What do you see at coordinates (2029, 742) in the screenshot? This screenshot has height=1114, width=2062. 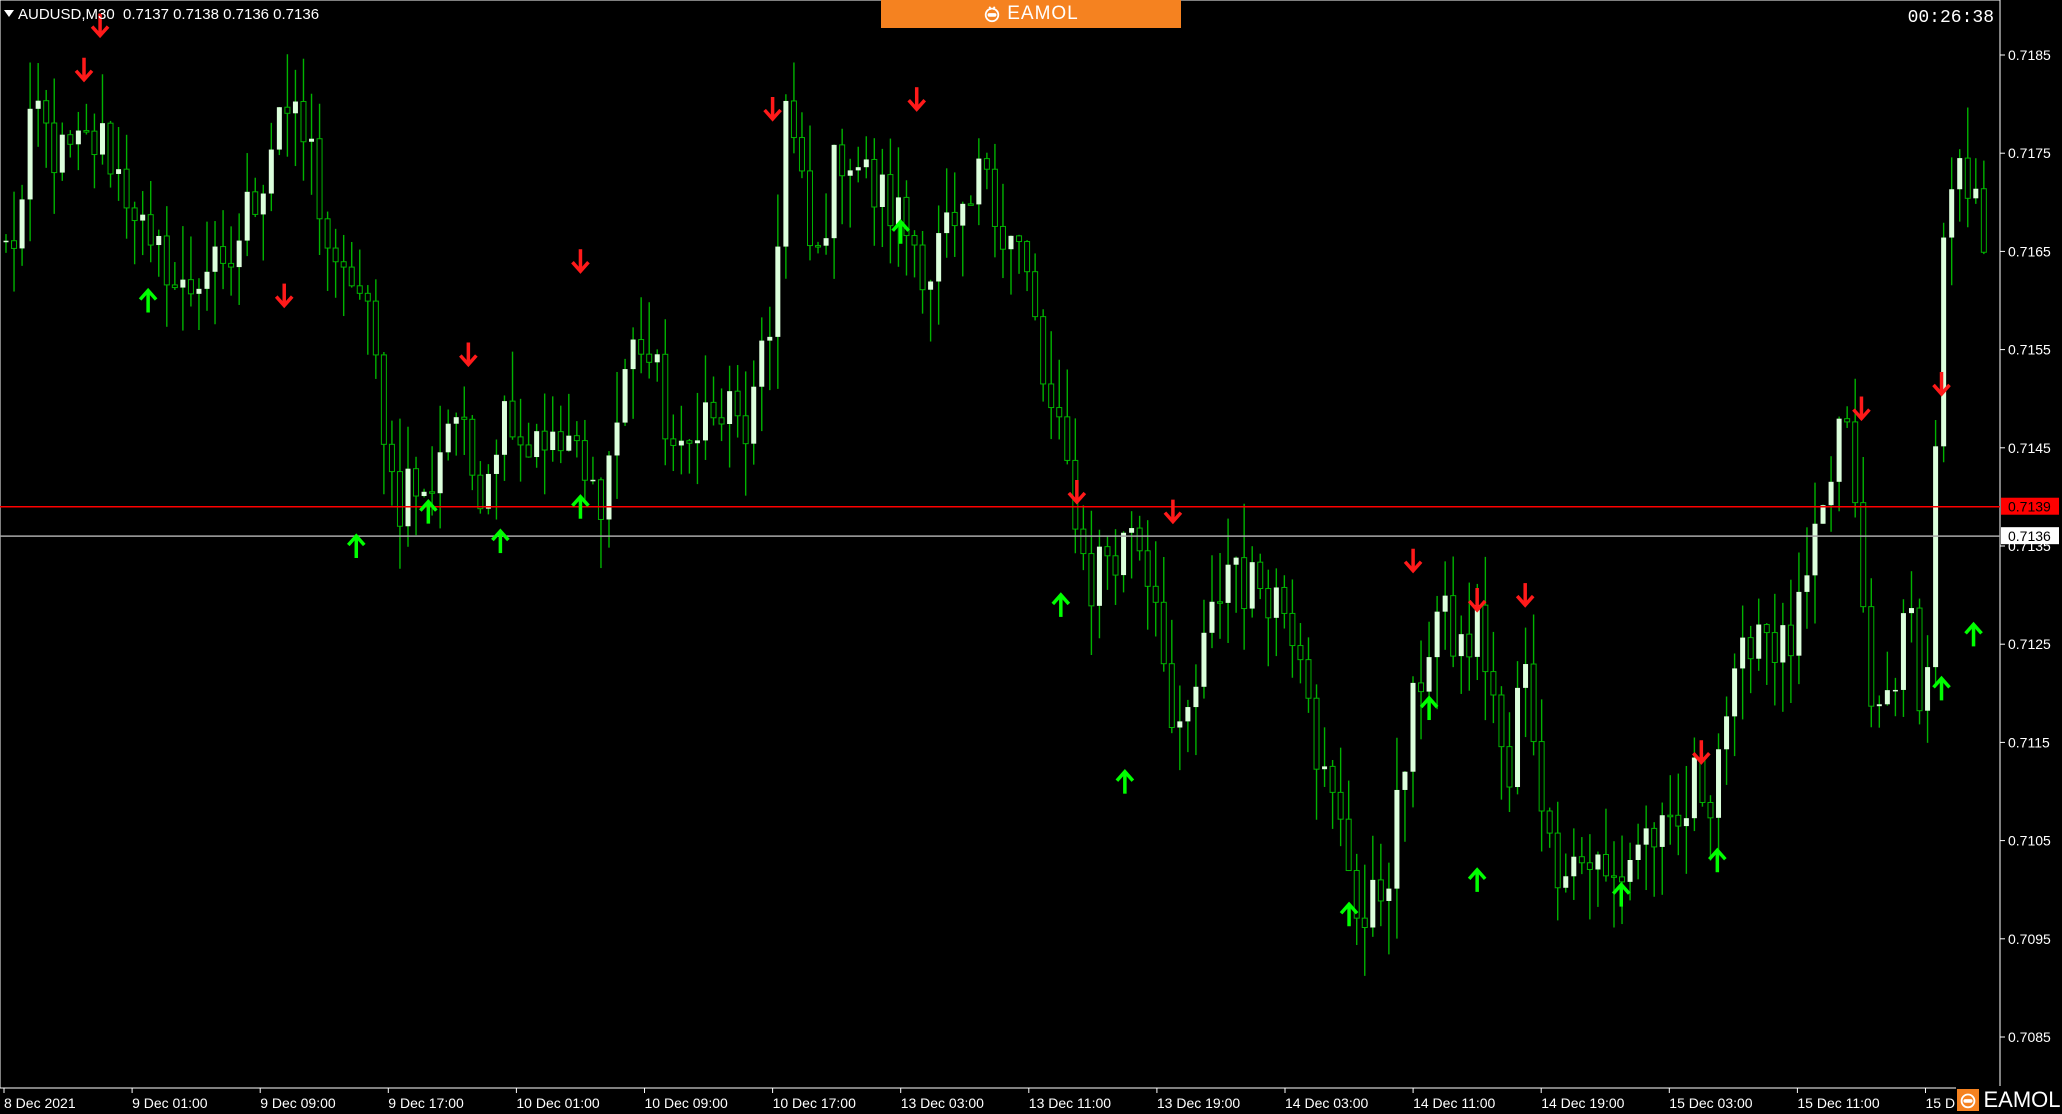 I see `y-tick-label: 0.7115` at bounding box center [2029, 742].